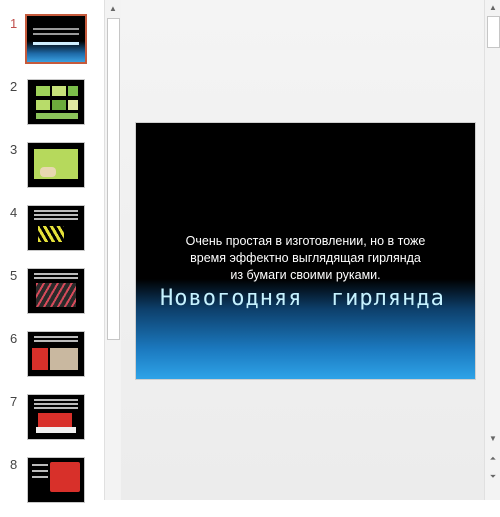  Describe the element at coordinates (493, 32) in the screenshot. I see `editor-scroll-thumb` at that location.